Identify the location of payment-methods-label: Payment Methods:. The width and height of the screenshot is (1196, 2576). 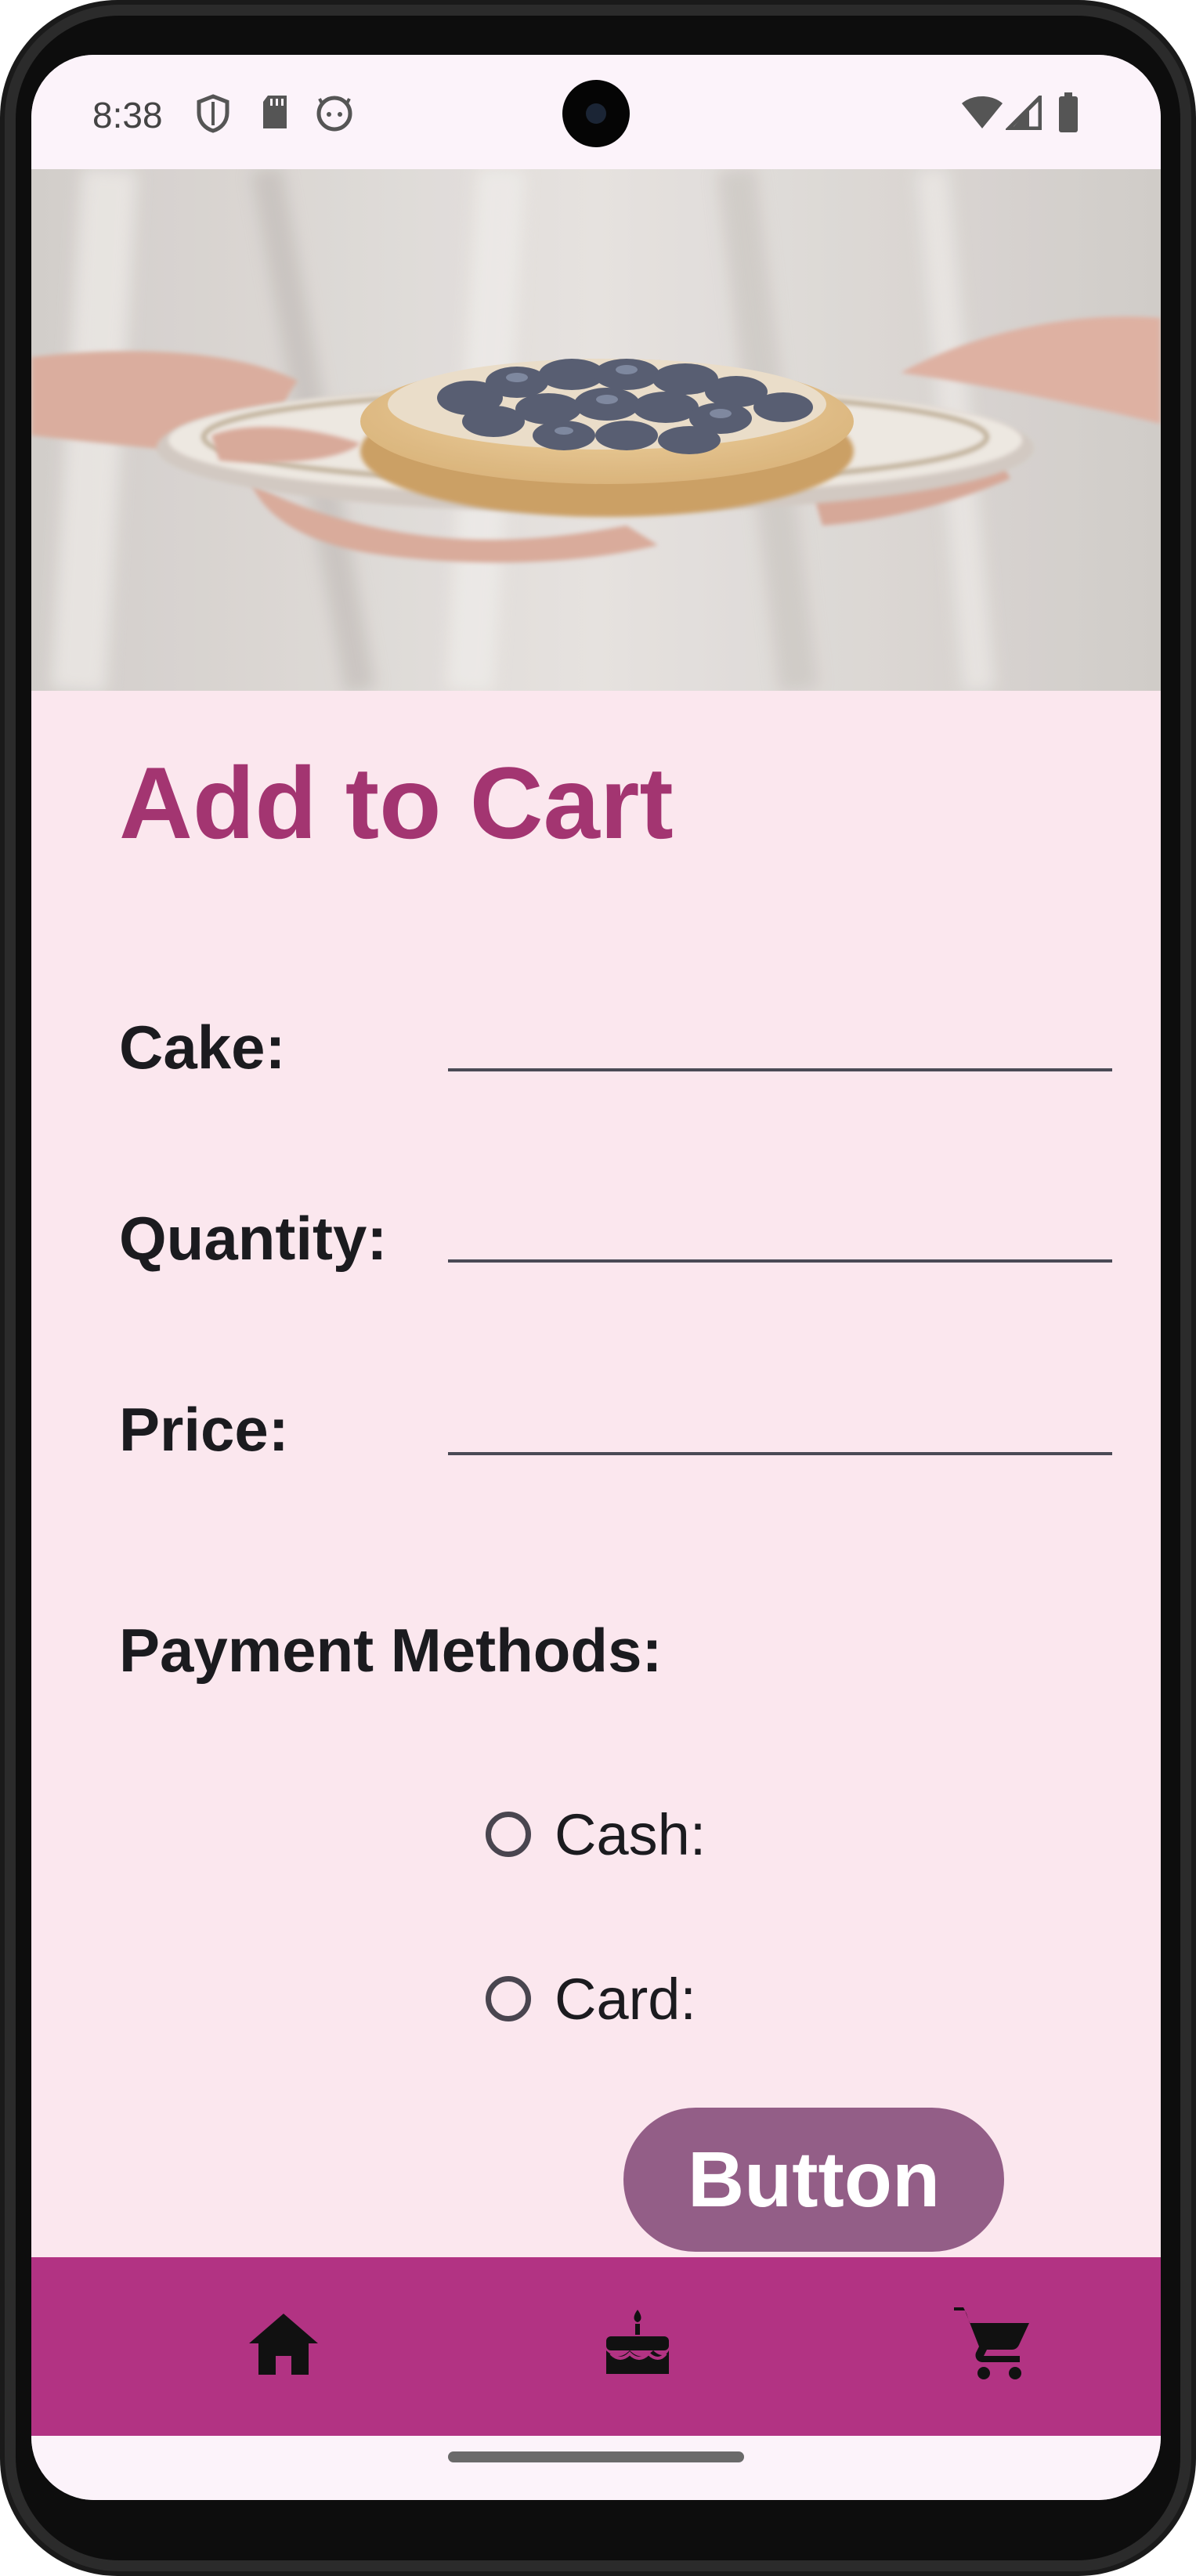
(391, 1650).